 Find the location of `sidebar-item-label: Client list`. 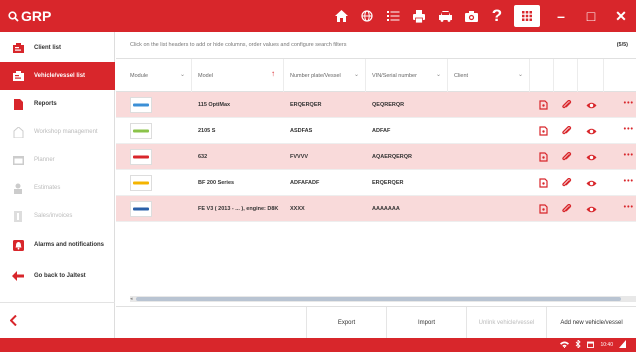

sidebar-item-label: Client list is located at coordinates (48, 47).